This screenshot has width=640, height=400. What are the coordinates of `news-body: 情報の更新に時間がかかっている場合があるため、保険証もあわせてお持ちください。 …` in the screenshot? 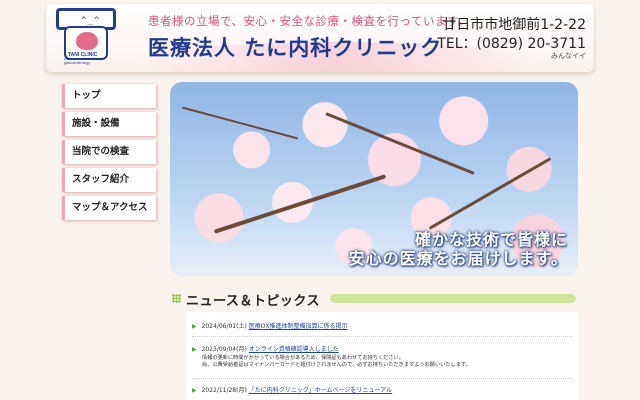 It's located at (331, 362).